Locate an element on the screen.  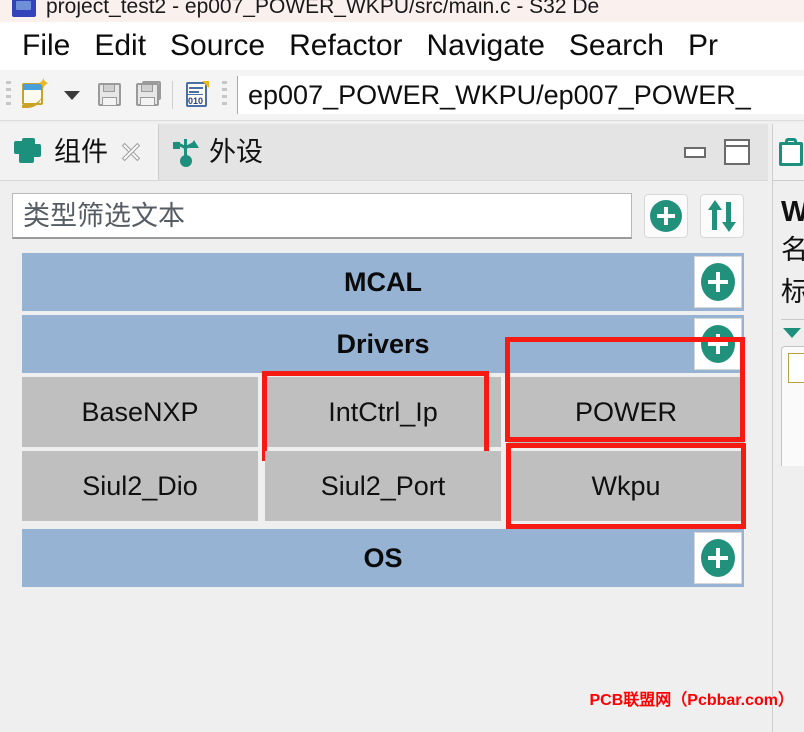
component-tile-intctrl-ip: IntCtrl_Ip is located at coordinates (383, 412).